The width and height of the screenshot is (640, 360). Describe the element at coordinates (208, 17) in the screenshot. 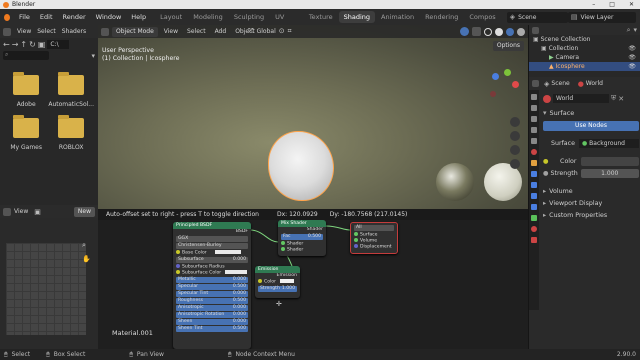

I see `tab-modeling: Modeling` at that location.